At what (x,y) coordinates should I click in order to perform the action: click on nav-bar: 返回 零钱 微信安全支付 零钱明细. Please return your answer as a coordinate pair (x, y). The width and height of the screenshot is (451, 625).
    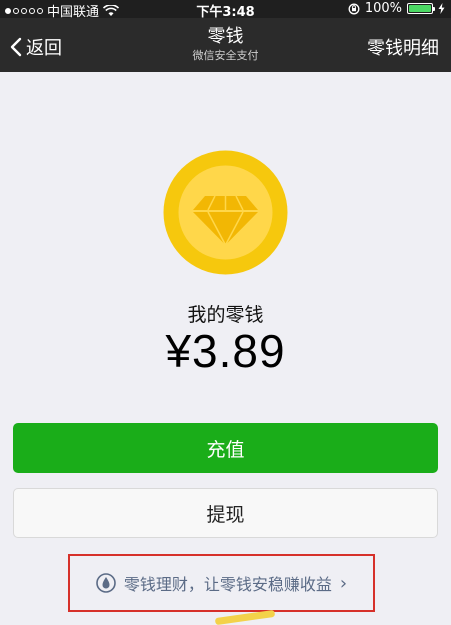
    Looking at the image, I should click on (225, 45).